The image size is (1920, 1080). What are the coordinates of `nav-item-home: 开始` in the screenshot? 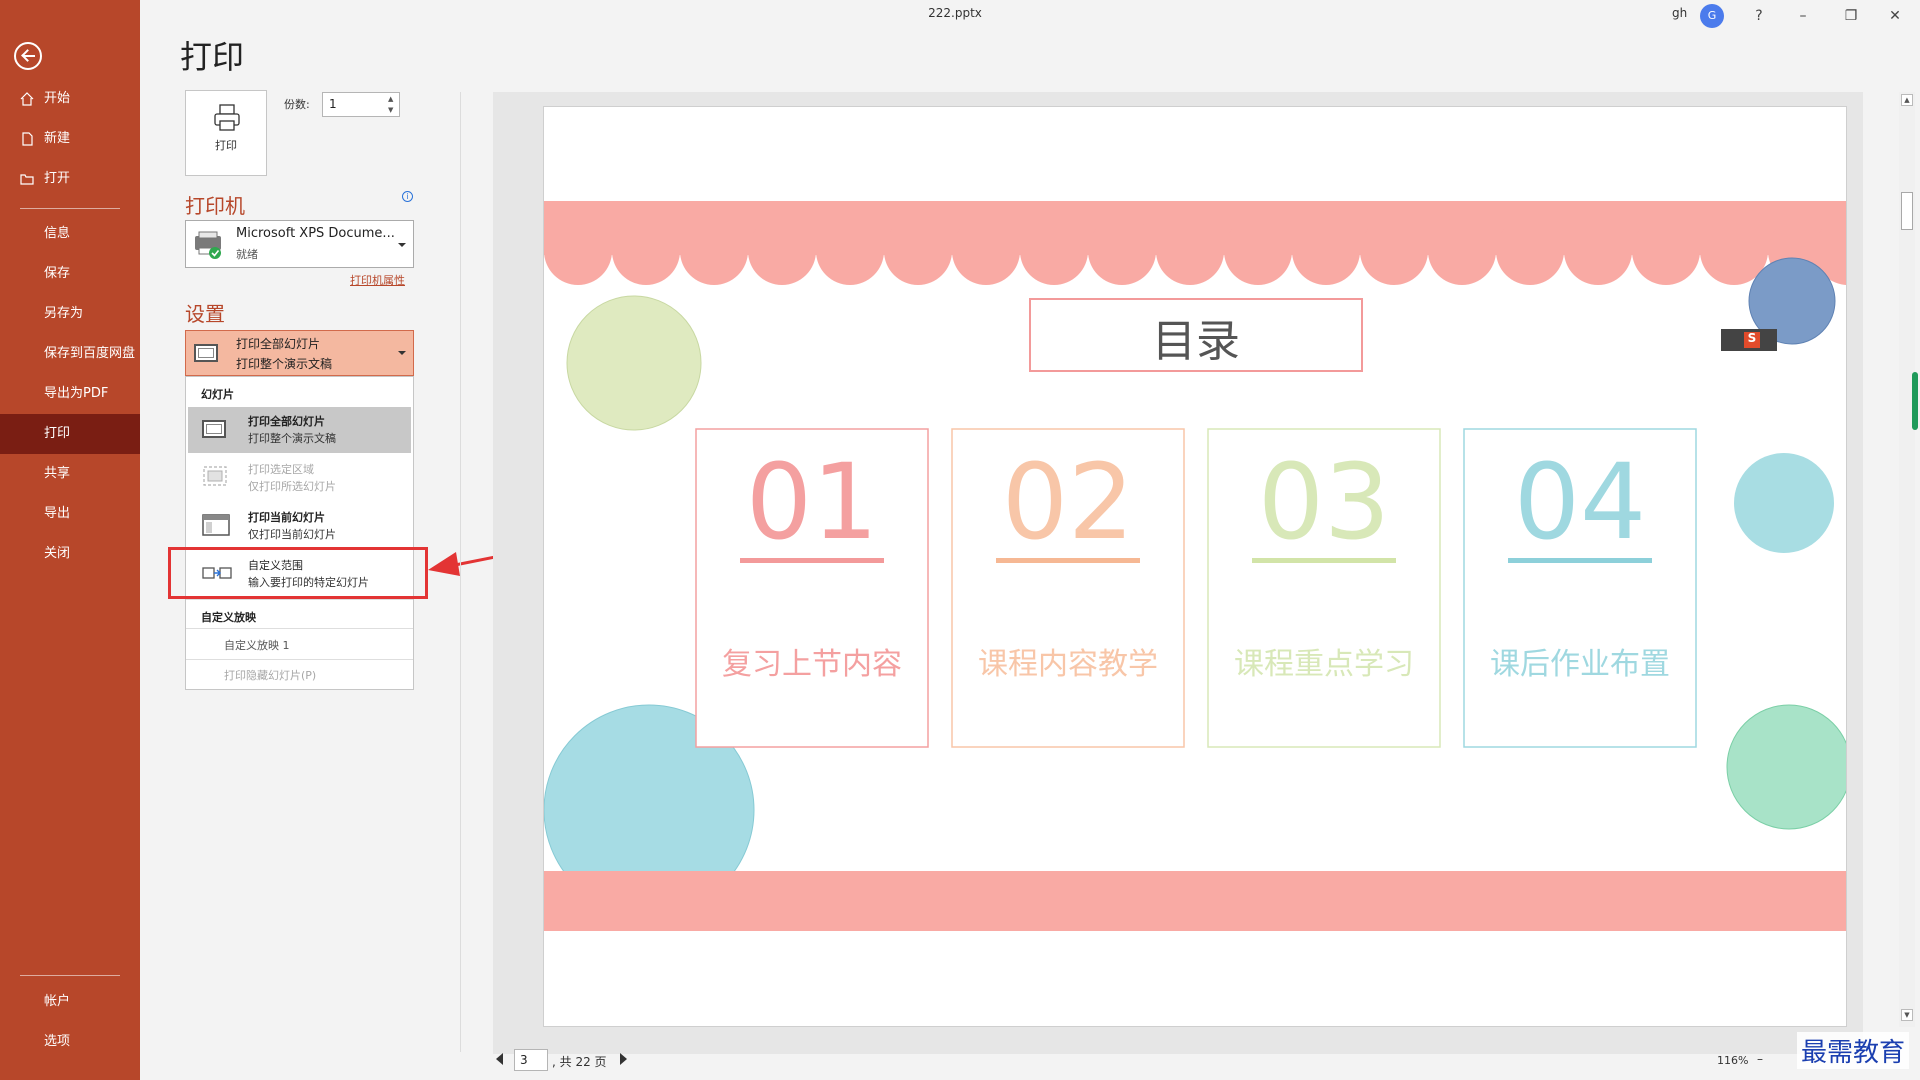 It's located at (70, 99).